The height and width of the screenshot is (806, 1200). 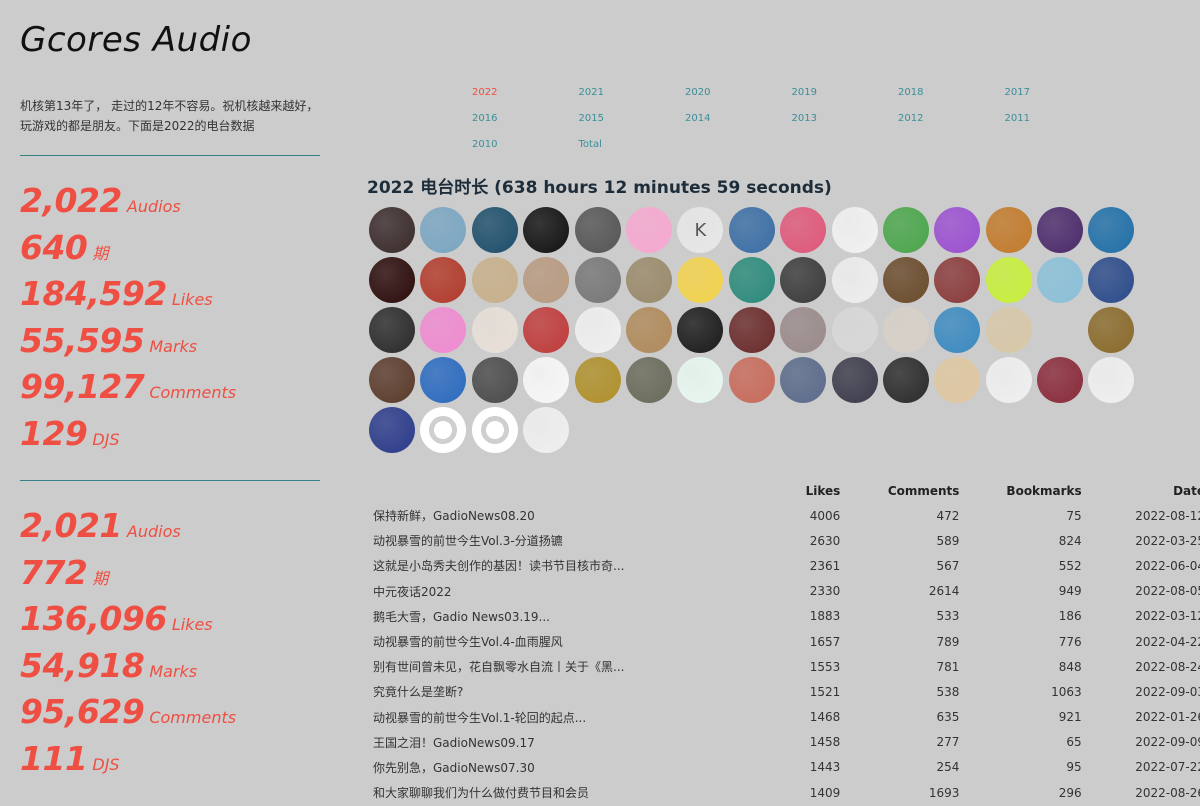 I want to click on frog-avatar, so click(x=905, y=230).